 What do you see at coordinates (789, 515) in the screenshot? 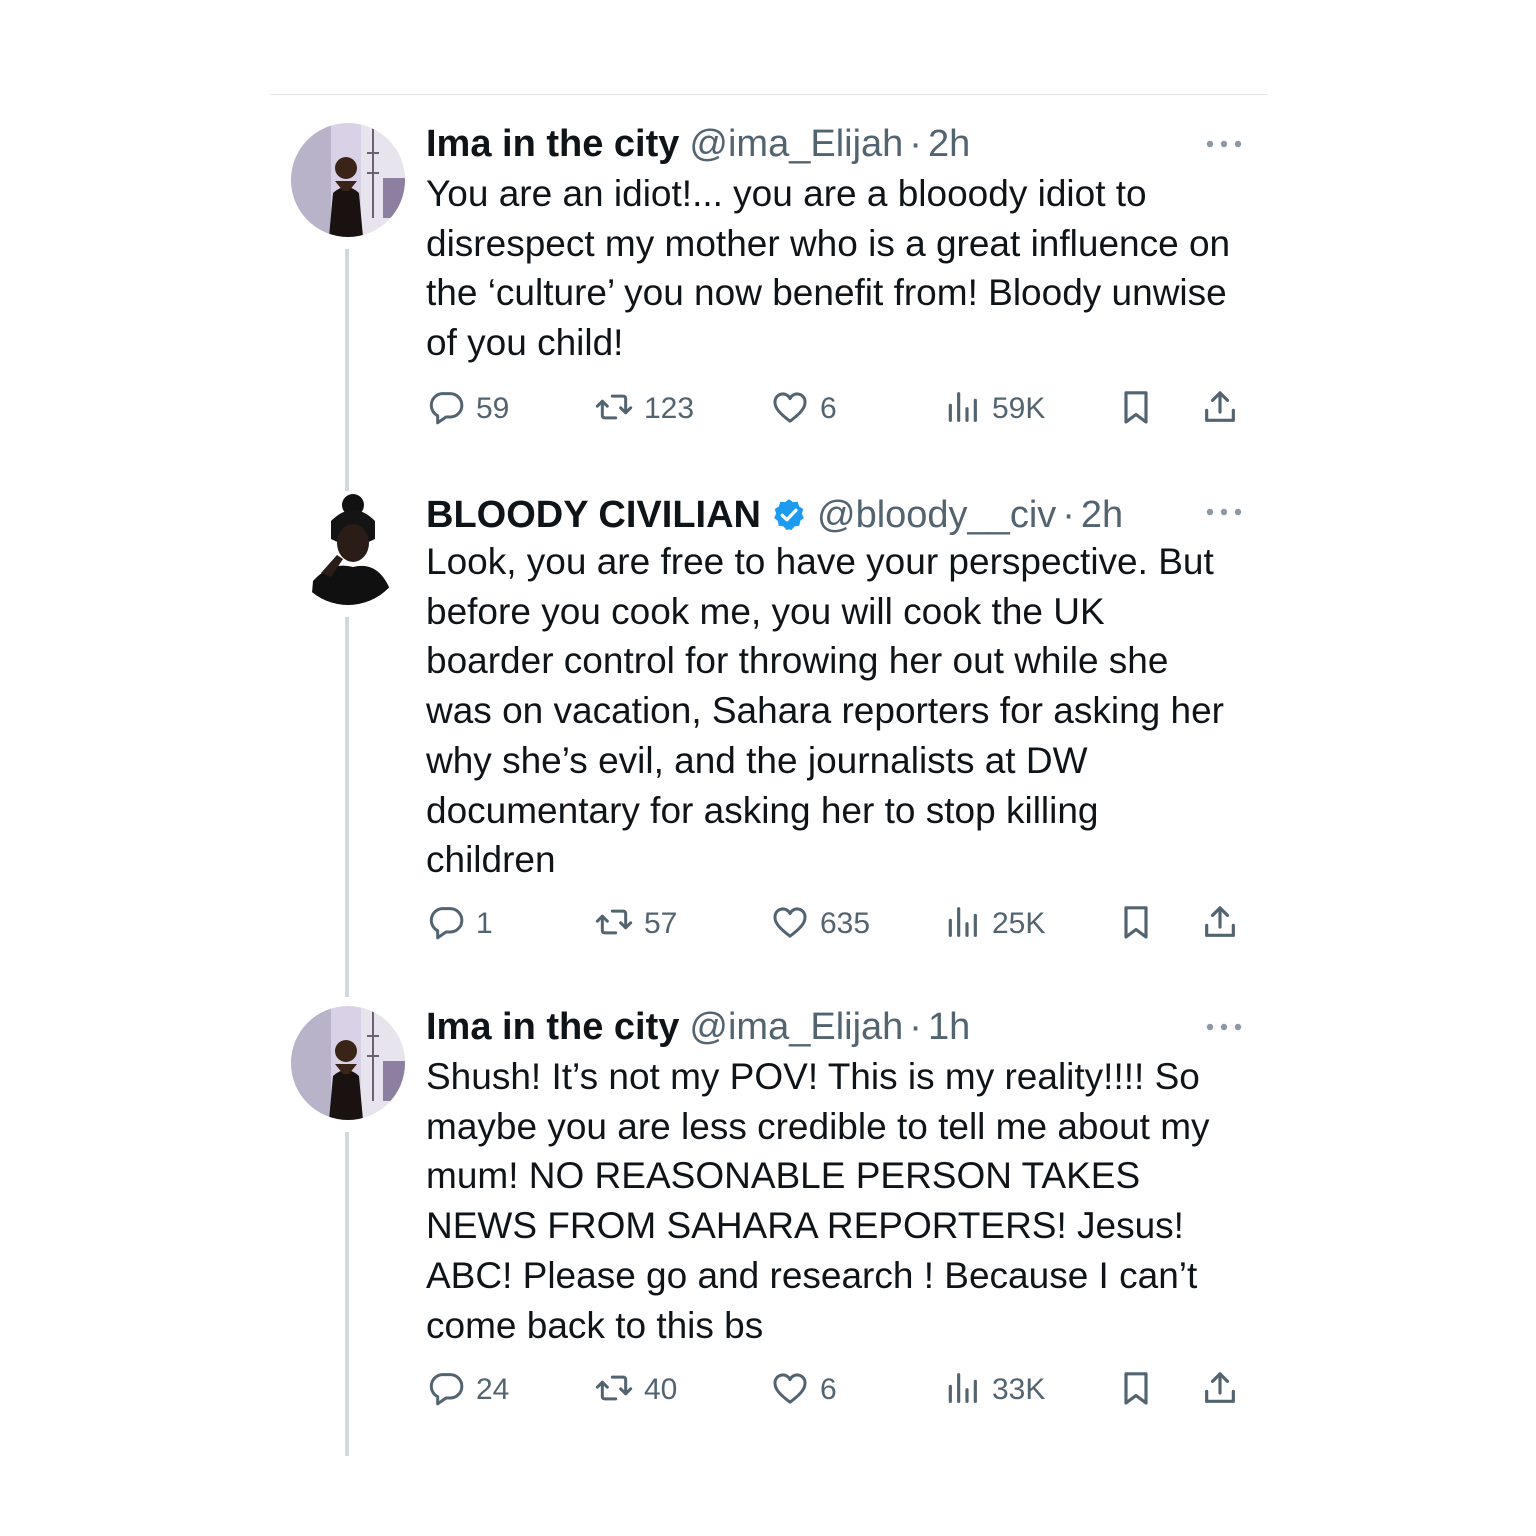
I see `verified-badge-icon` at bounding box center [789, 515].